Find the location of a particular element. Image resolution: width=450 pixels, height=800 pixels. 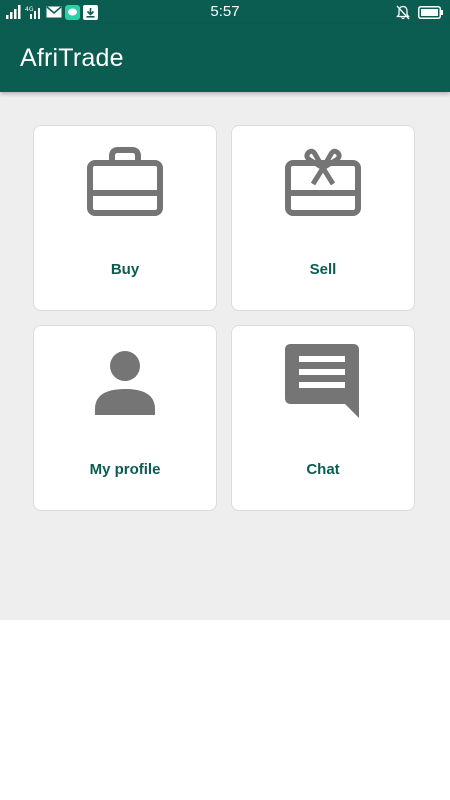

my-profile-label: My profile is located at coordinates (125, 469).